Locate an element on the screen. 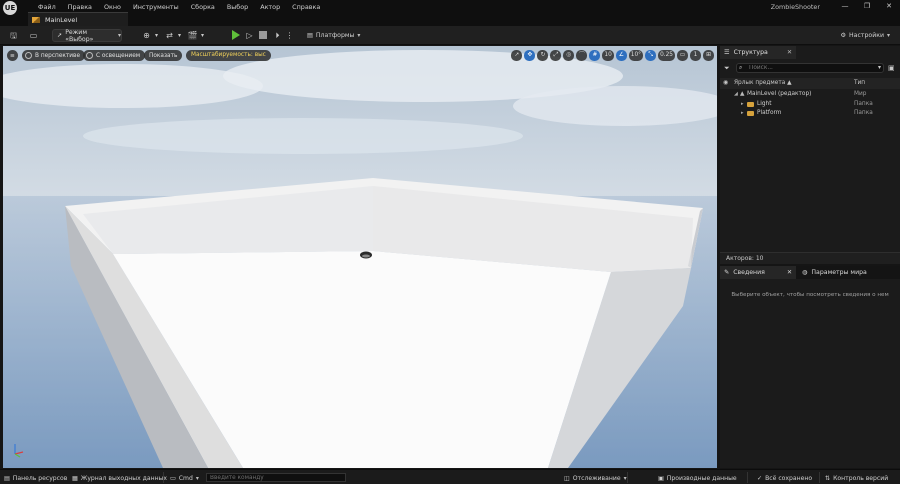  derived-data-button: ▣ Производные данные is located at coordinates (697, 478).